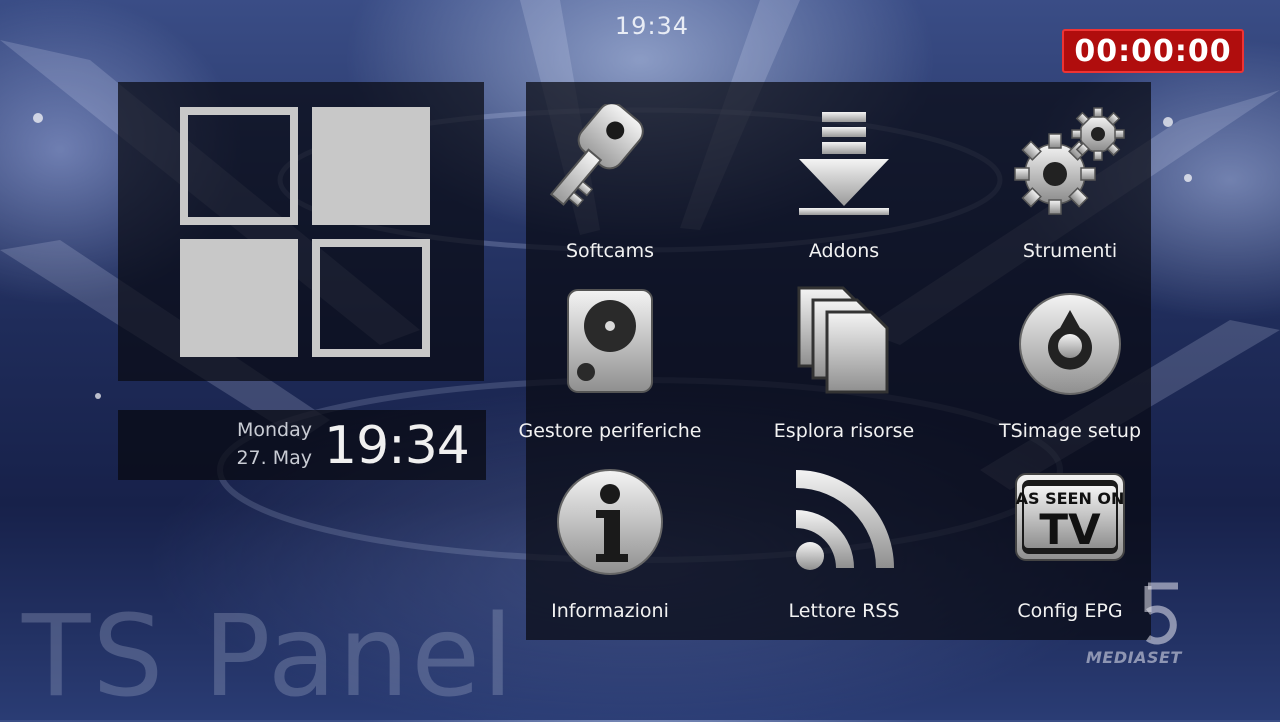 This screenshot has height=722, width=1280. Describe the element at coordinates (610, 251) in the screenshot. I see `menu-item-label: Softcams` at that location.